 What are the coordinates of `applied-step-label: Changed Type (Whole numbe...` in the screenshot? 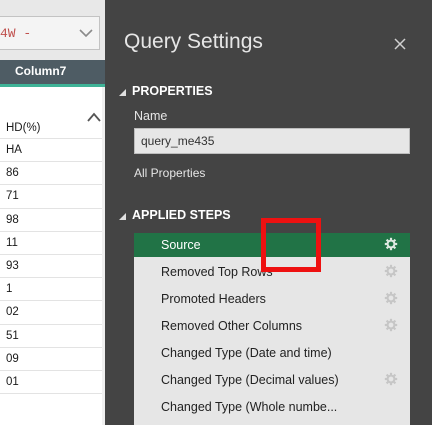 It's located at (249, 407).